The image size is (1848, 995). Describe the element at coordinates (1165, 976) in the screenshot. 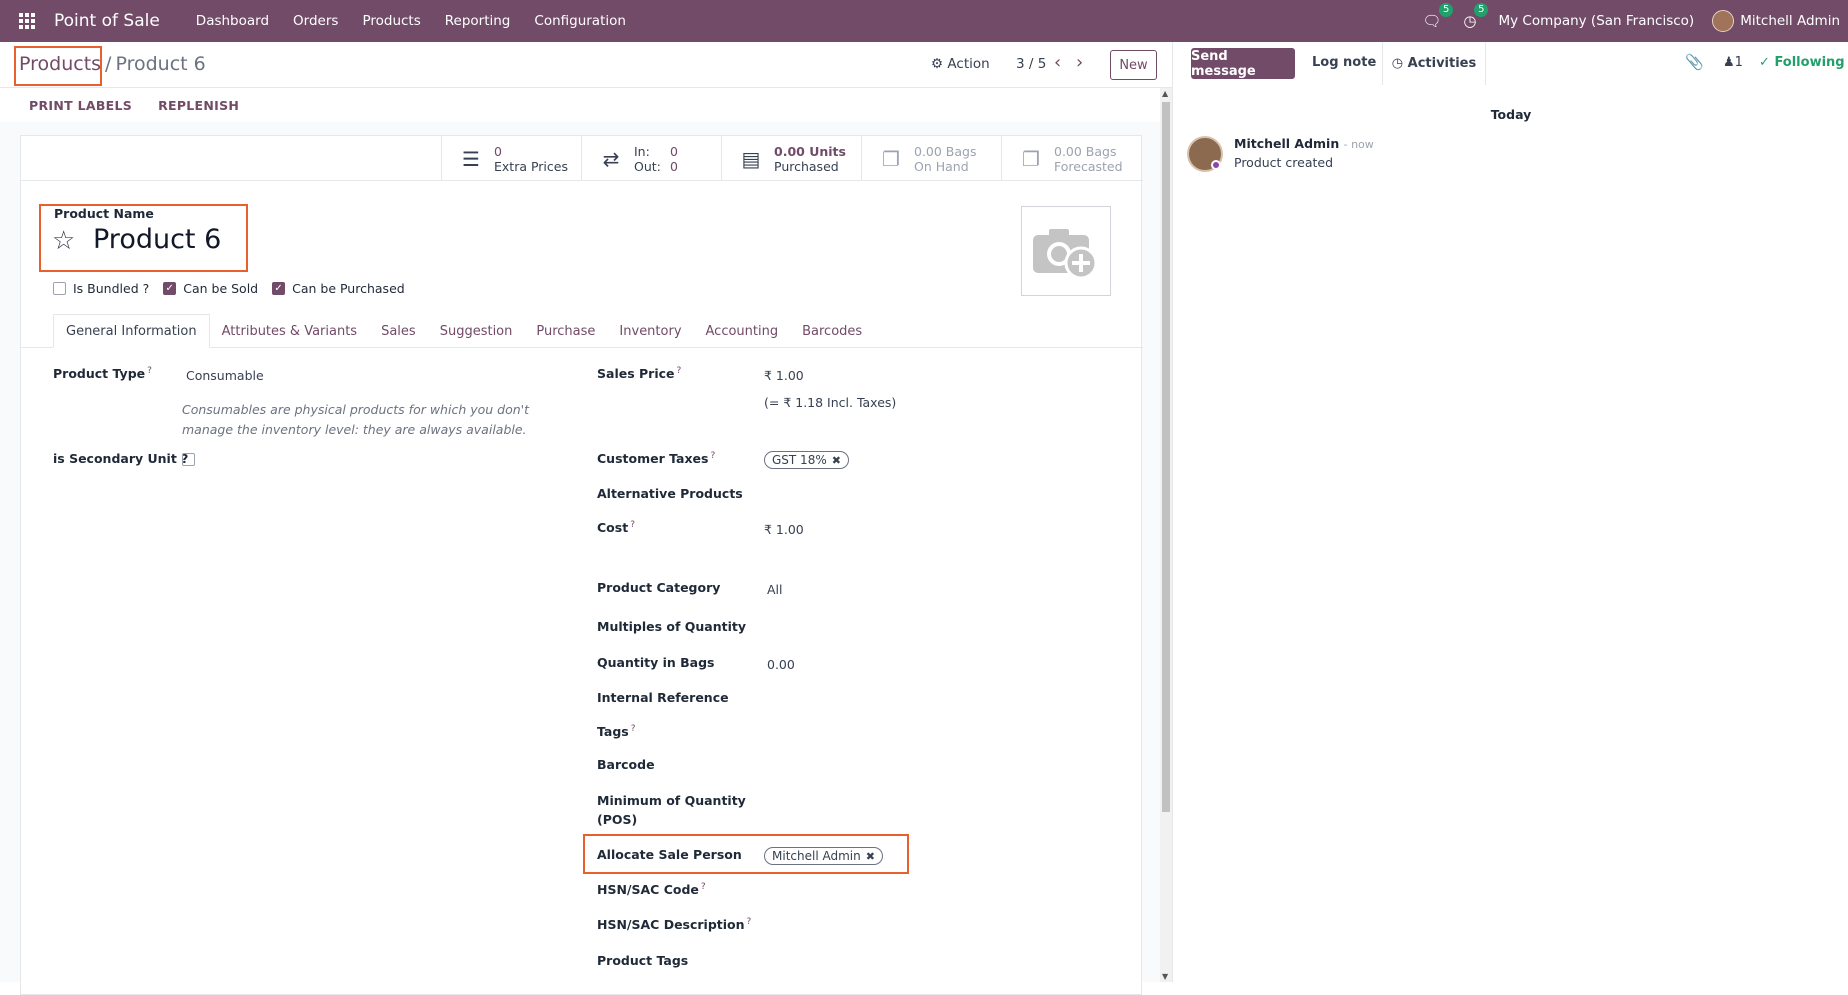

I see `scroll-down-arrow-icon: ▼` at that location.